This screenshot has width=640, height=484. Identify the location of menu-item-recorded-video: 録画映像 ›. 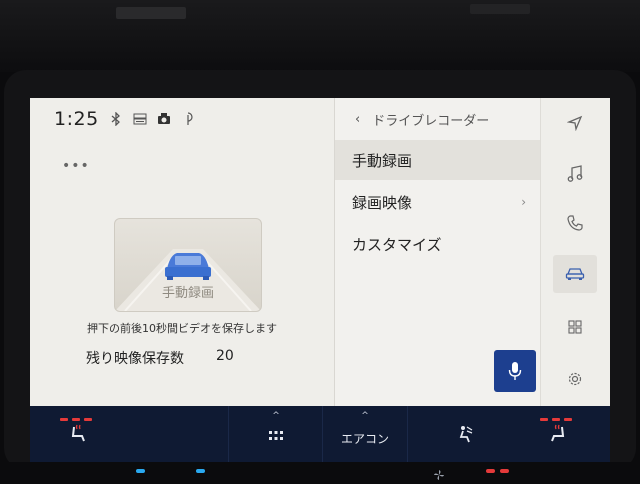
(437, 202).